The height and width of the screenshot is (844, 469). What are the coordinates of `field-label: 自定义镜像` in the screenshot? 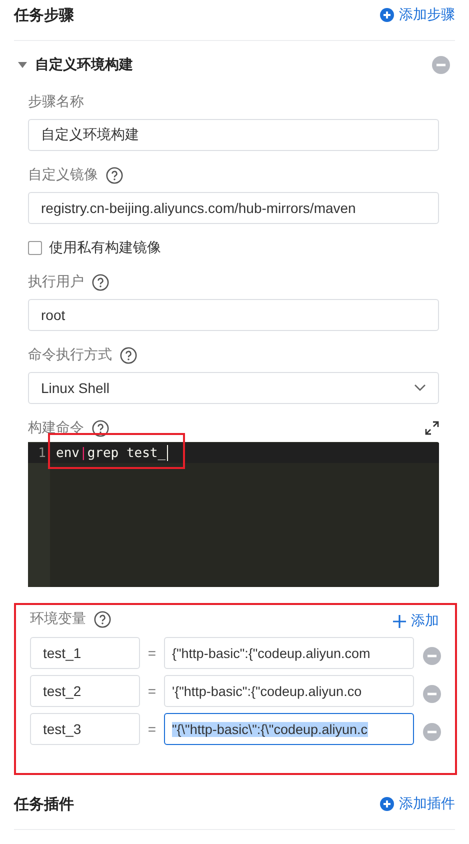 It's located at (63, 175).